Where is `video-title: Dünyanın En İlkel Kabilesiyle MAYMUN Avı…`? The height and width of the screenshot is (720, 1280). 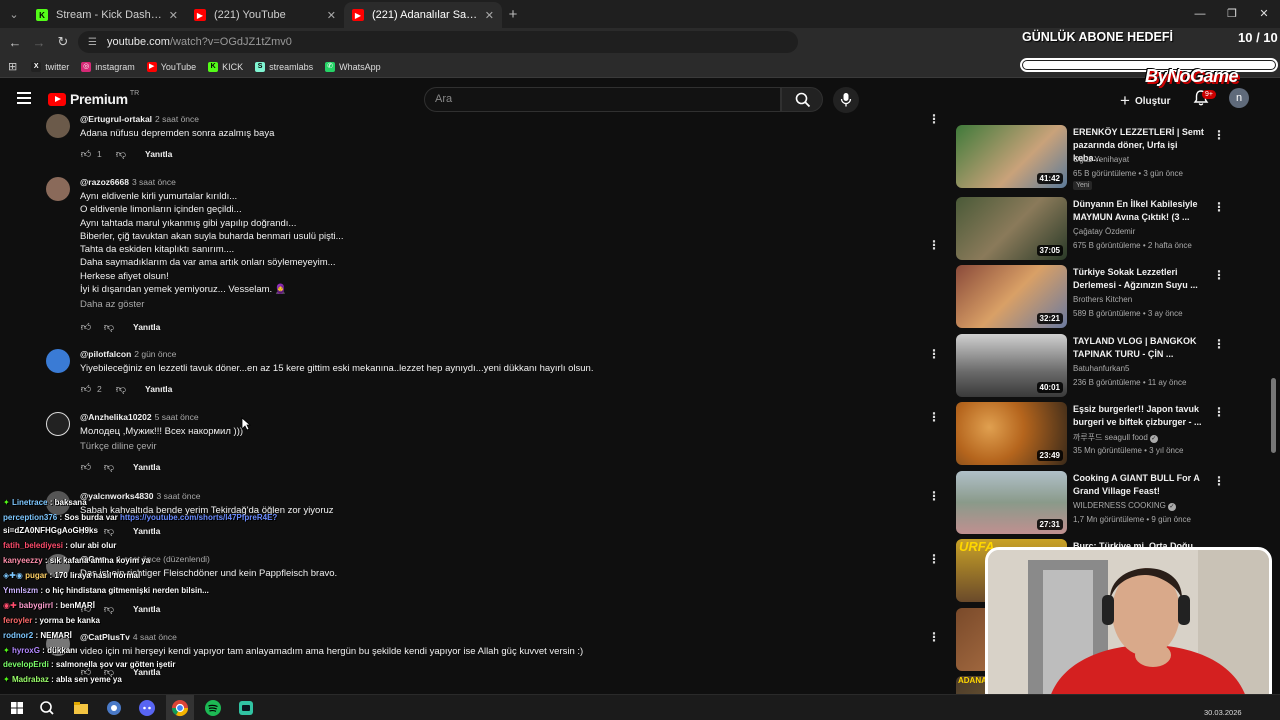
video-title: Dünyanın En İlkel Kabilesiyle MAYMUN Avı… is located at coordinates (1140, 211).